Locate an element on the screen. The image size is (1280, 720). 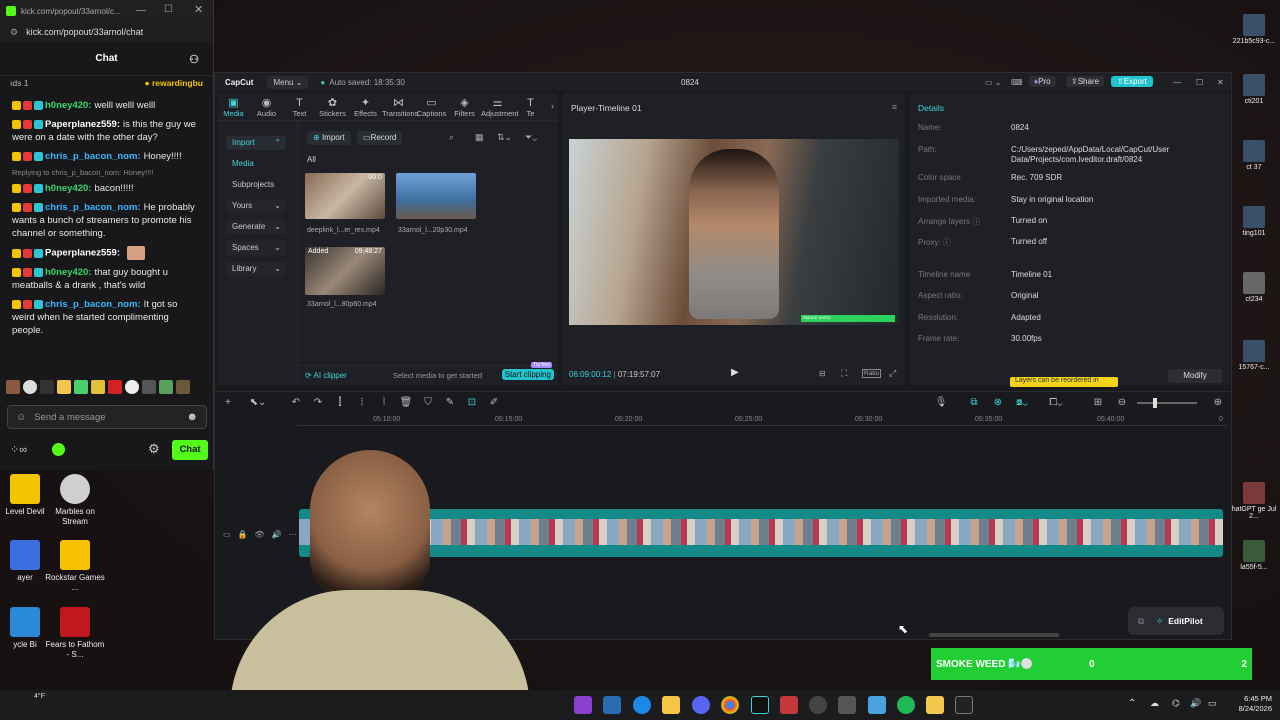
expand-icon: ⤢ is located at coordinates (892, 373).